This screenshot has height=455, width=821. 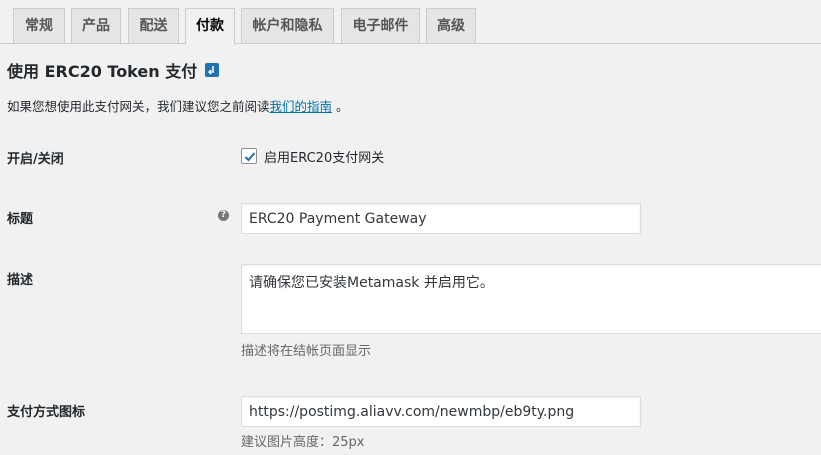 I want to click on title-label: 标题, so click(x=20, y=219).